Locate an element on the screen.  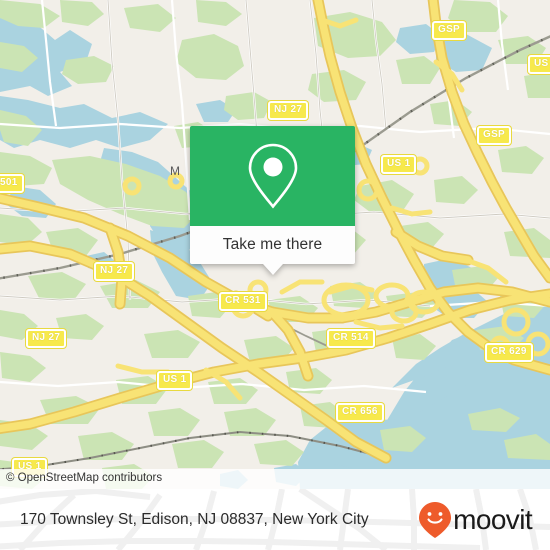
road-shield-us1-mid: US 1 is located at coordinates (399, 164).